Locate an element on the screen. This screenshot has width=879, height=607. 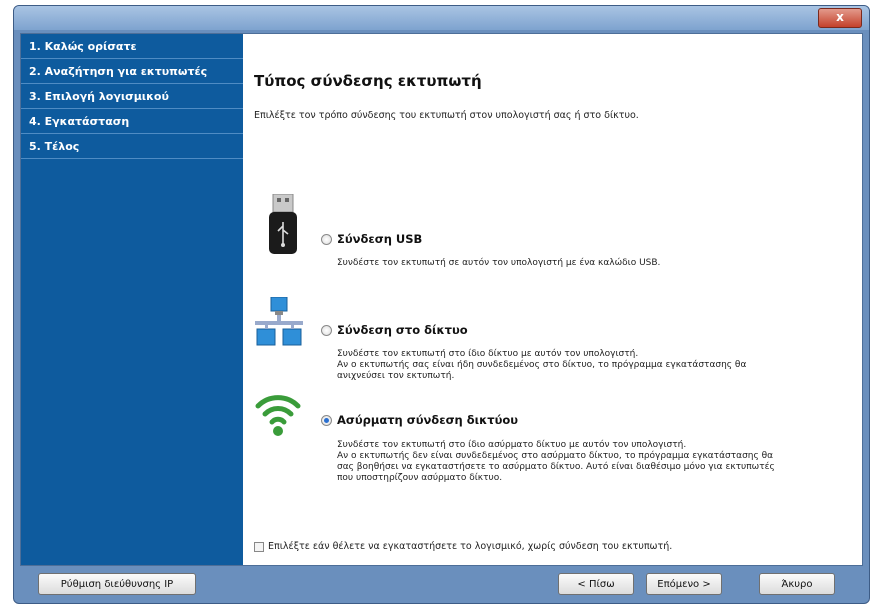
sidebar-item-finish: 5. Τέλος is located at coordinates (132, 146).